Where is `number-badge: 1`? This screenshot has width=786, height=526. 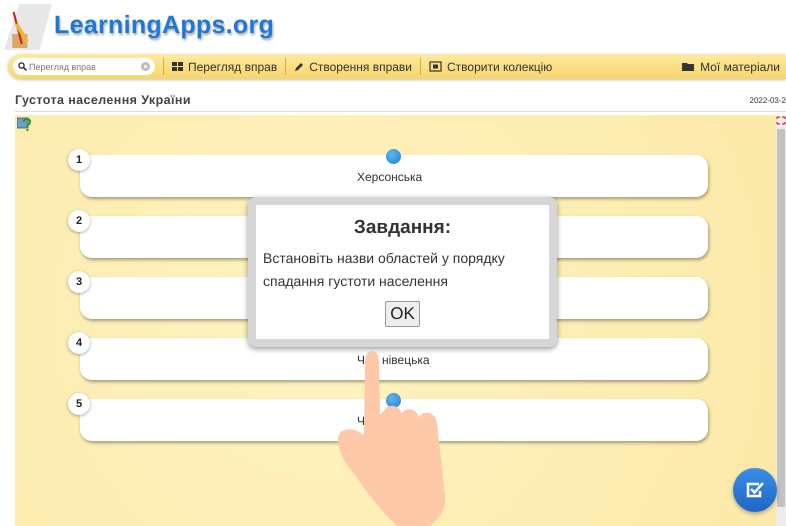
number-badge: 1 is located at coordinates (79, 160).